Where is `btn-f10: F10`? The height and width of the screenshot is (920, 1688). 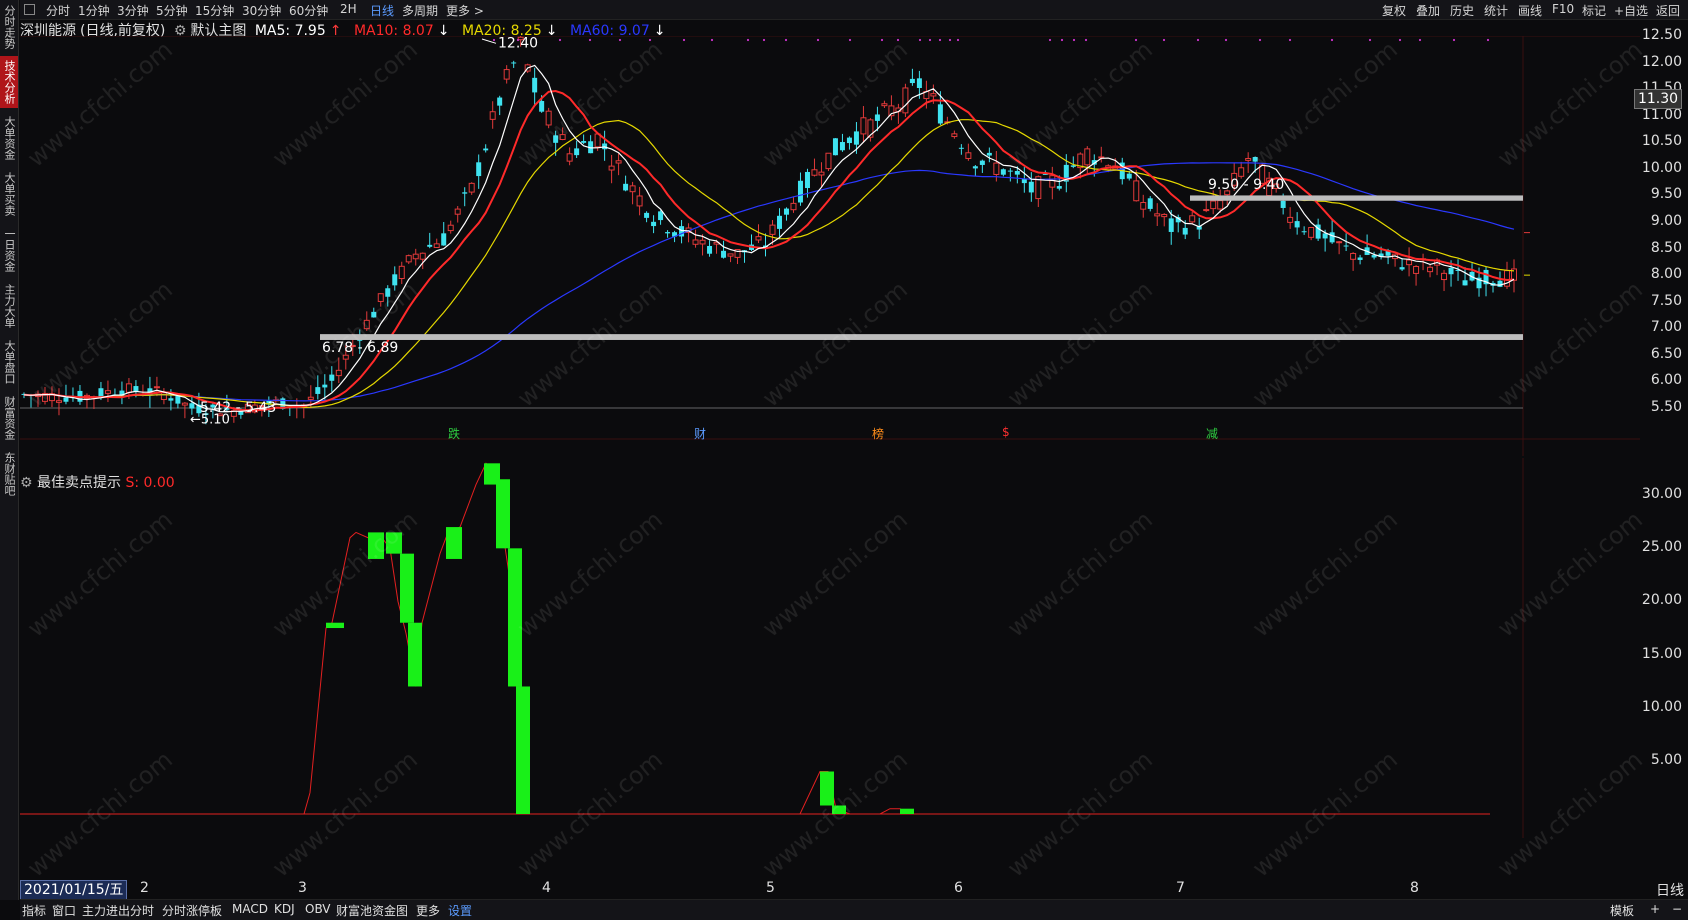 btn-f10: F10 is located at coordinates (1563, 9).